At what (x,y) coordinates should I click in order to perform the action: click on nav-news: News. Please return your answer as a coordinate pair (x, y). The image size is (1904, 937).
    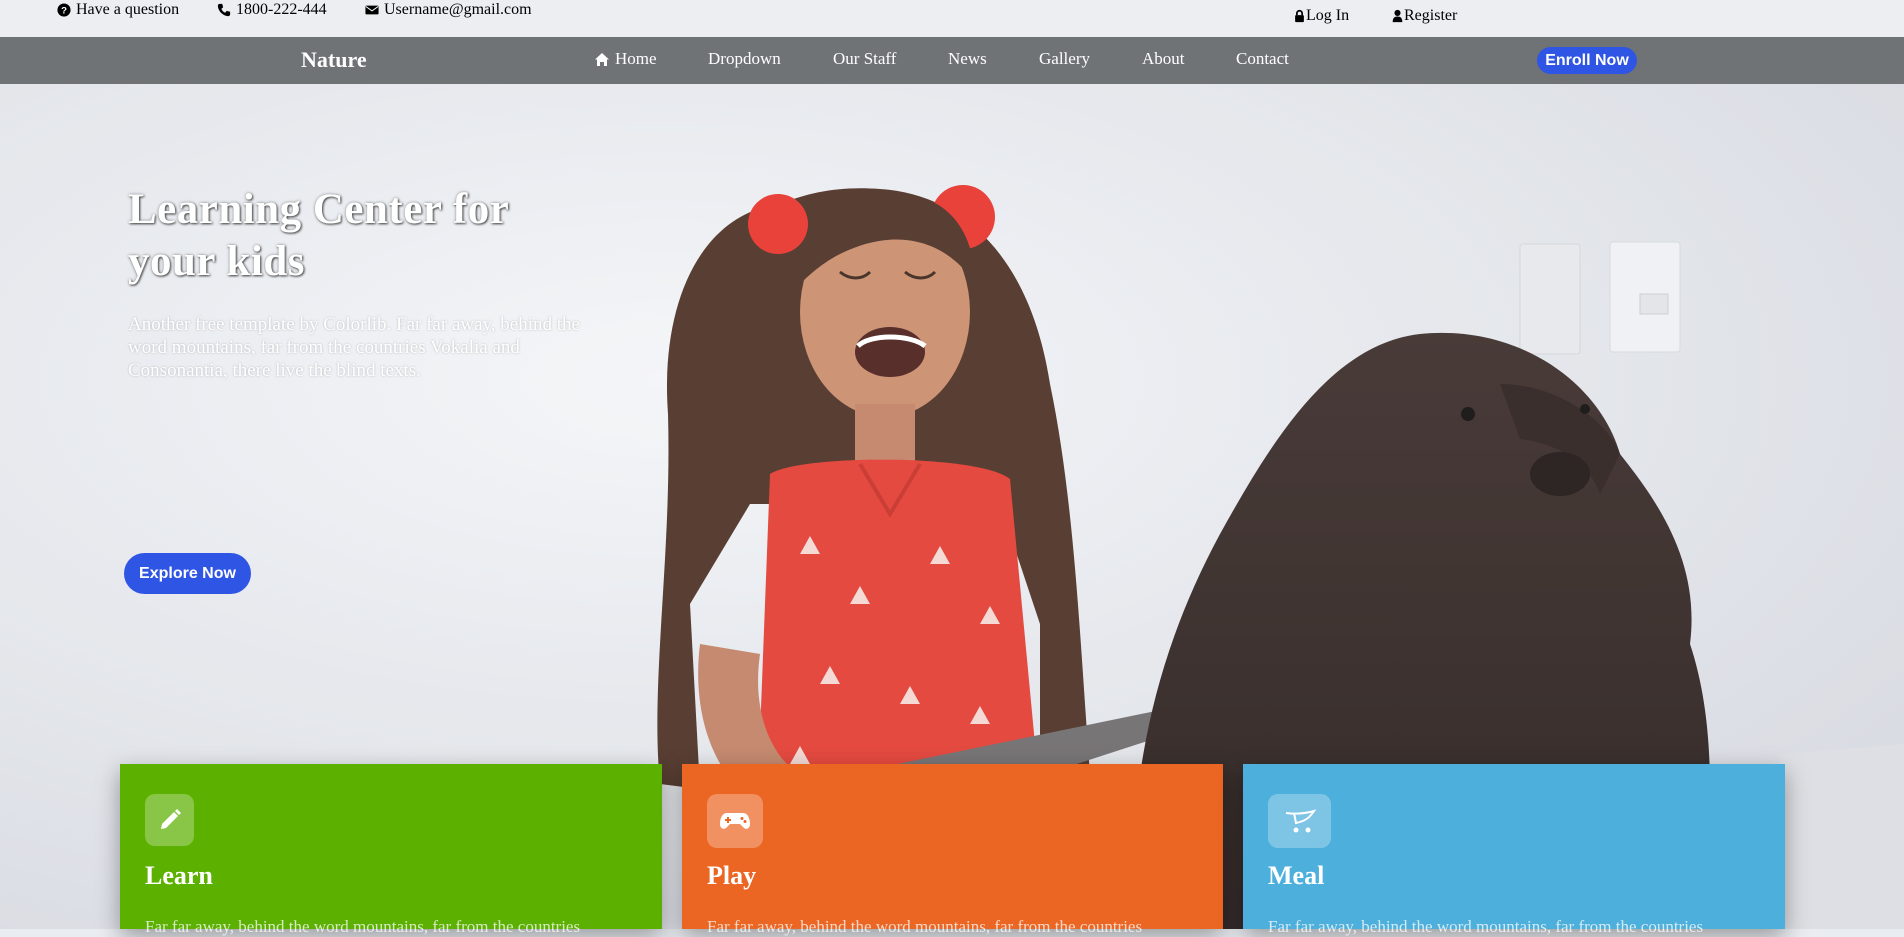
    Looking at the image, I should click on (967, 59).